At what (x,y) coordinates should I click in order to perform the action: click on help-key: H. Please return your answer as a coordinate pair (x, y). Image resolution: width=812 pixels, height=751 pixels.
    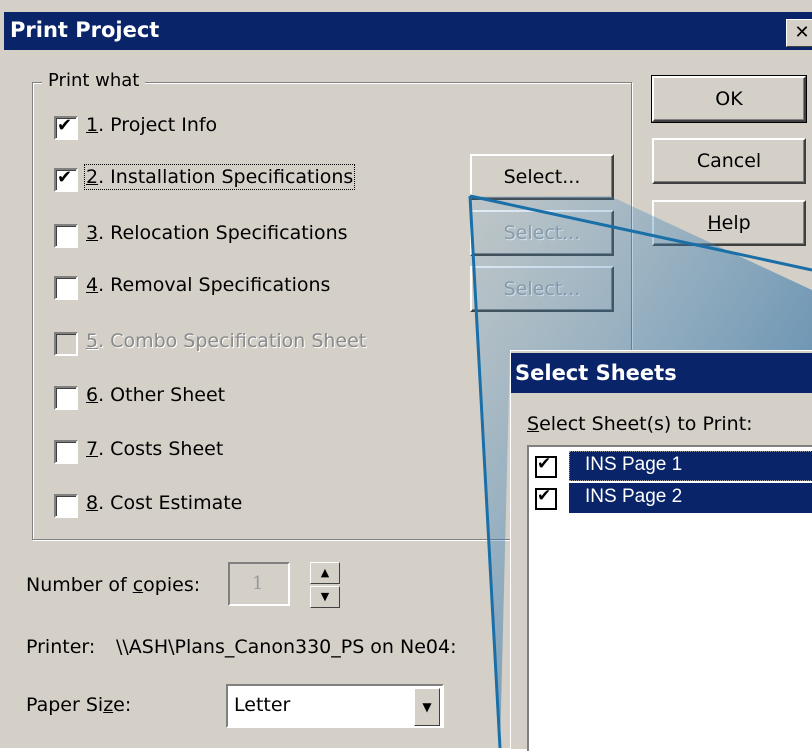
    Looking at the image, I should click on (714, 223).